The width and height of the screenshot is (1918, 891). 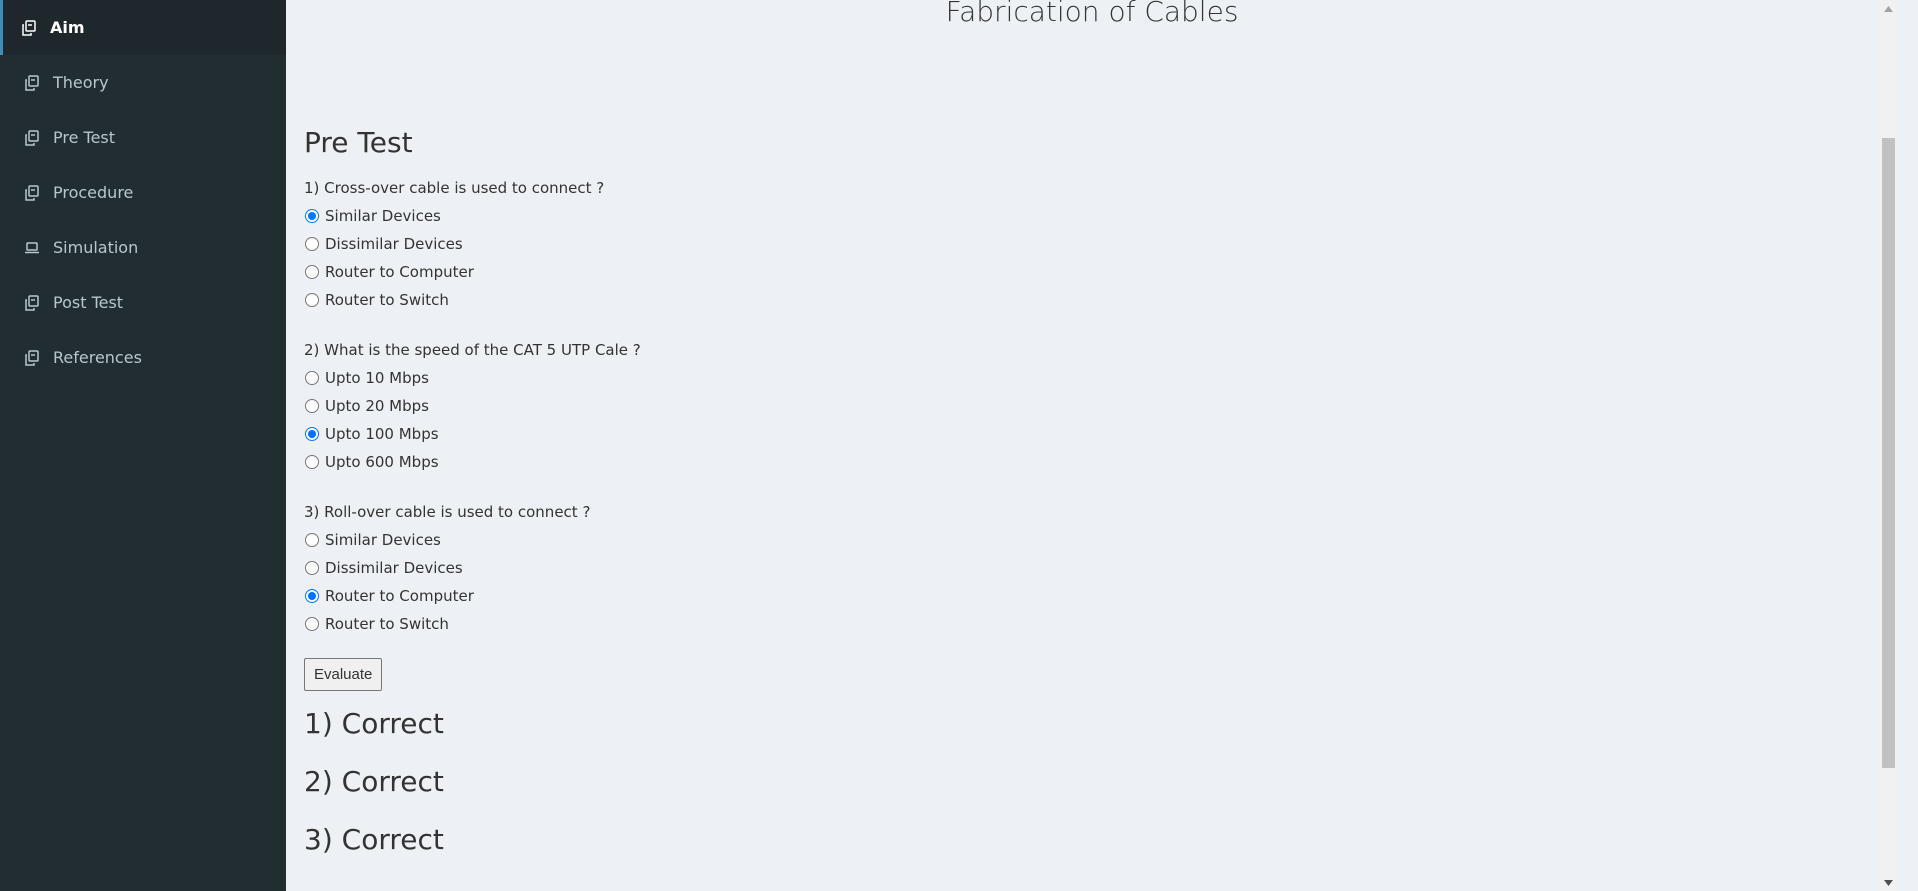 What do you see at coordinates (374, 781) in the screenshot?
I see `result-2: 2) Correct` at bounding box center [374, 781].